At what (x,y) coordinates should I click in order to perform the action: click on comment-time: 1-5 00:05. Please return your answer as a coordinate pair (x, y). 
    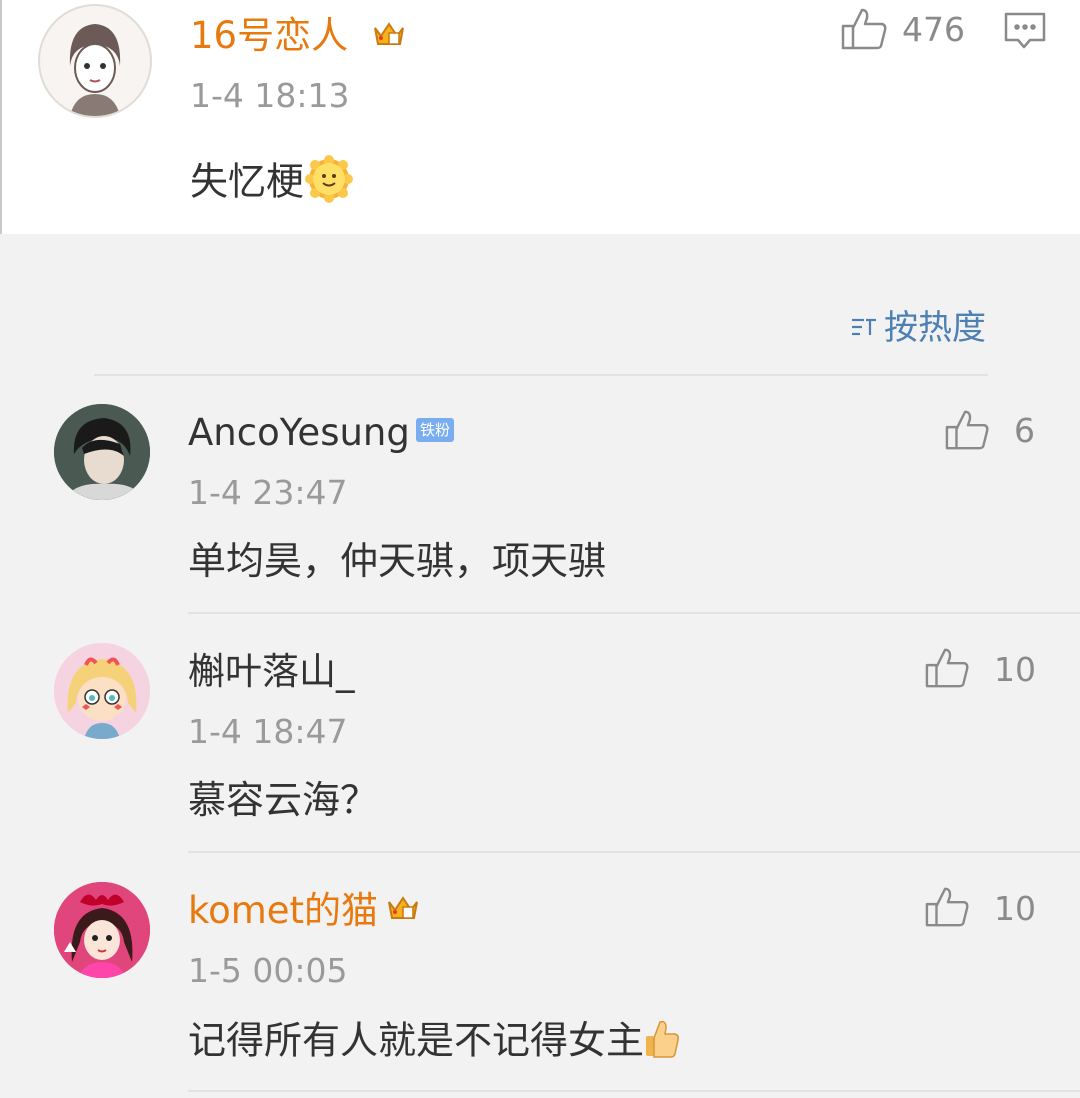
    Looking at the image, I should click on (268, 970).